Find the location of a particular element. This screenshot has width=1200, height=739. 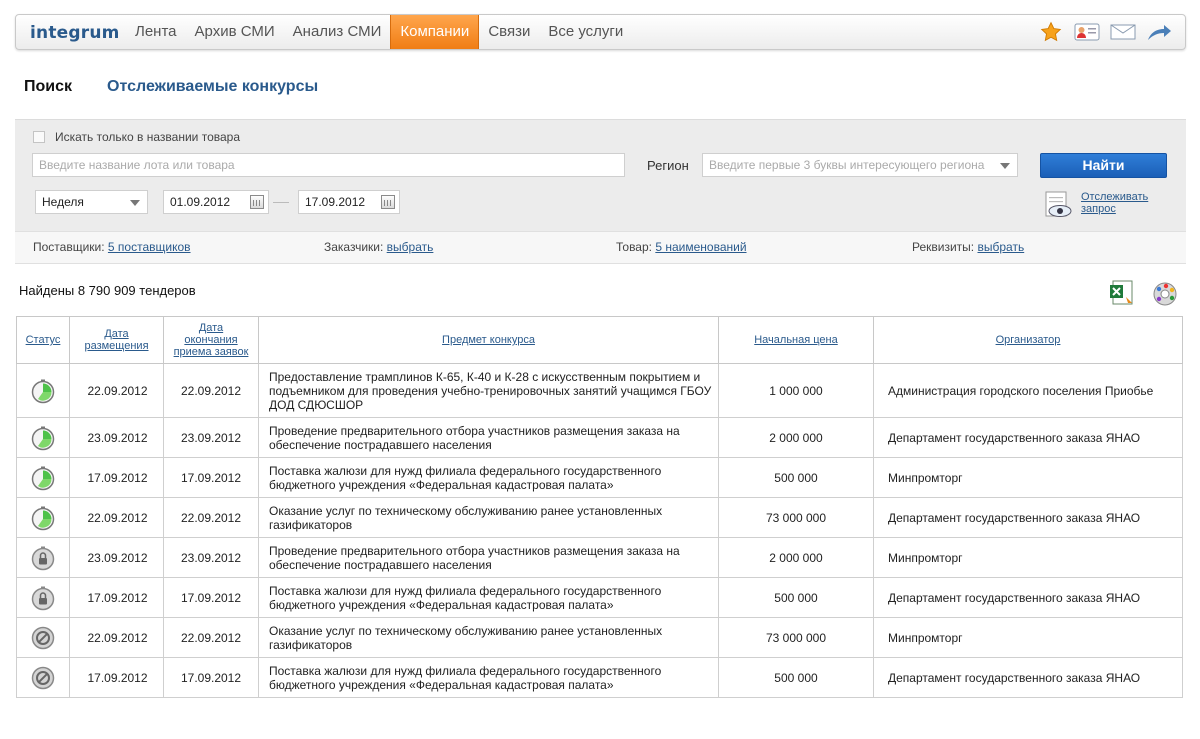

goods-link: 5 наименований is located at coordinates (700, 247).